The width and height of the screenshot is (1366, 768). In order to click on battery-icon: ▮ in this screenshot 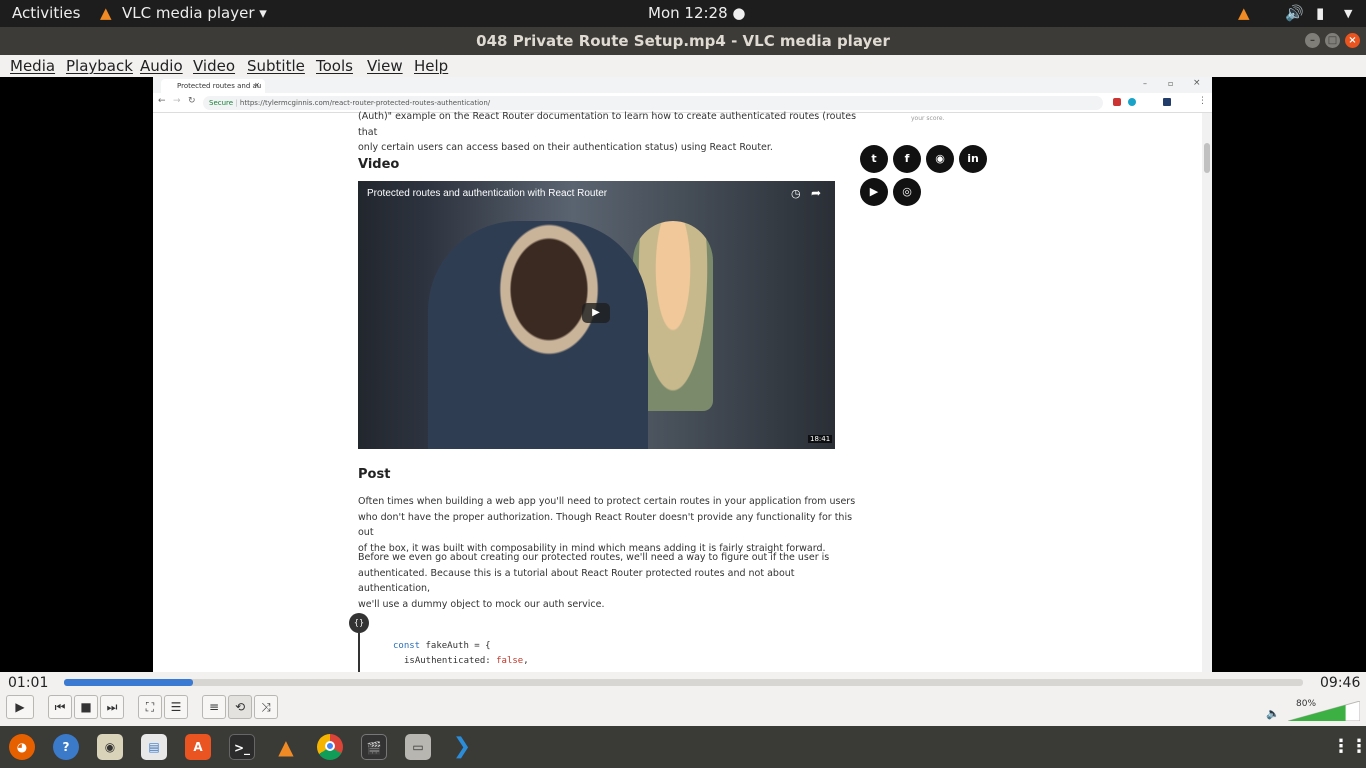, I will do `click(1320, 13)`.